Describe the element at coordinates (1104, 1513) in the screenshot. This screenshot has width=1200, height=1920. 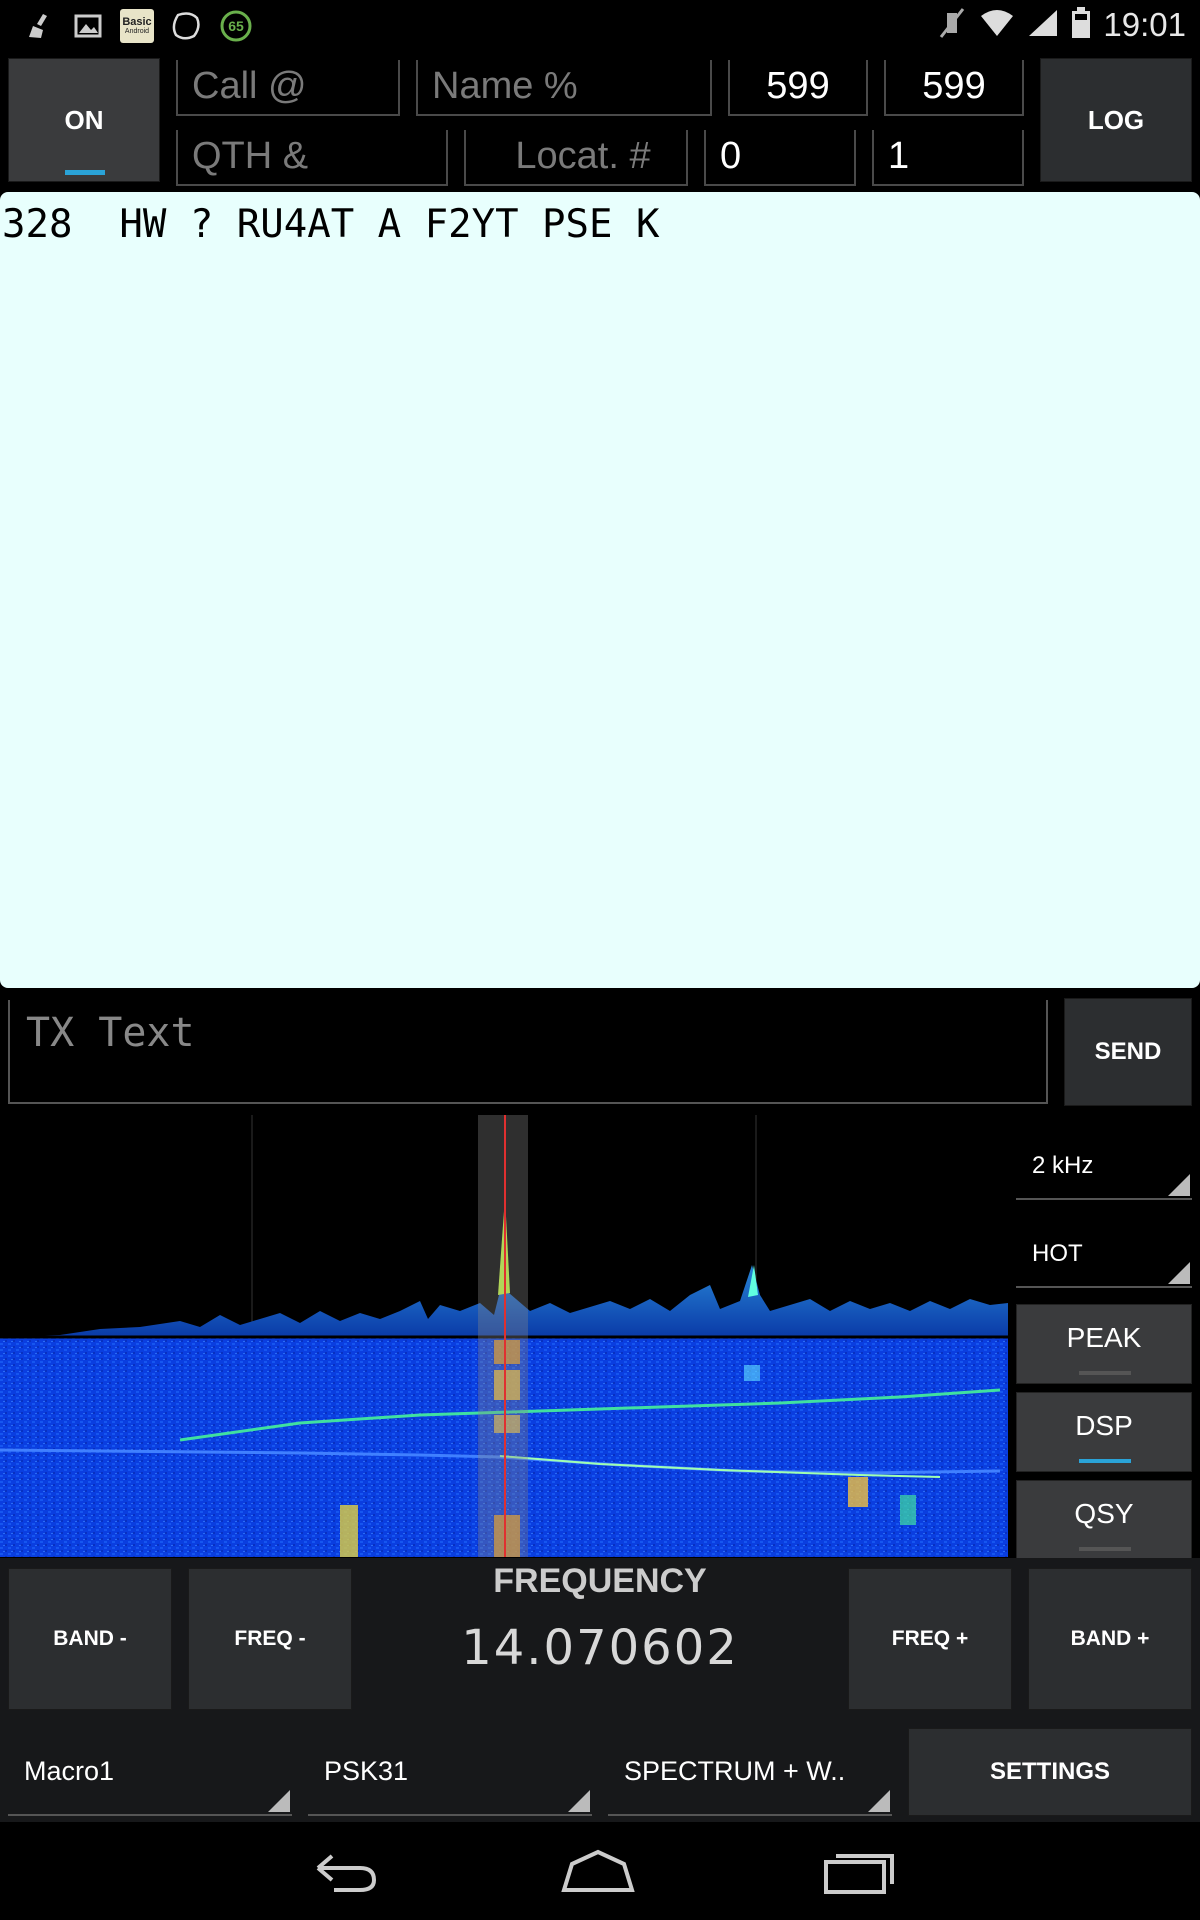
I see `qsy-label: QSY` at that location.